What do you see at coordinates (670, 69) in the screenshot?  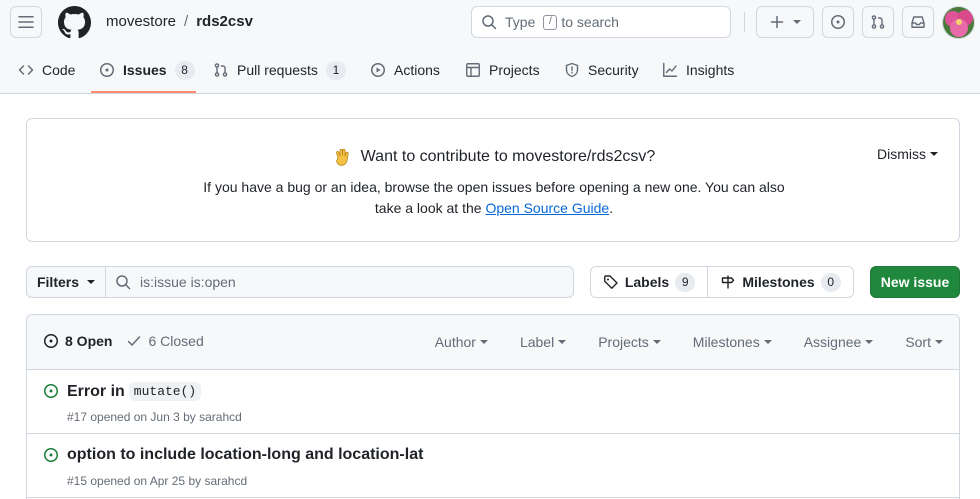 I see `graph-icon` at bounding box center [670, 69].